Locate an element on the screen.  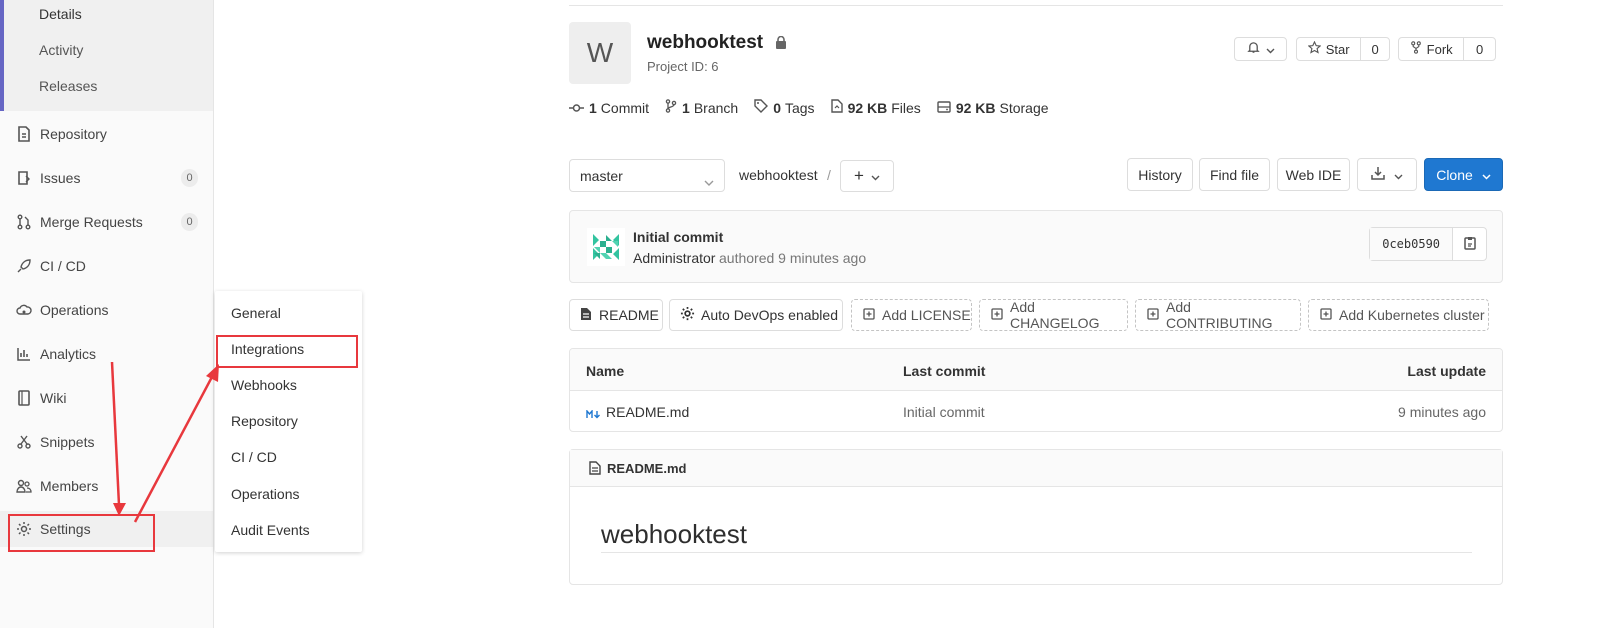
readme-heading: webhooktest is located at coordinates (674, 534).